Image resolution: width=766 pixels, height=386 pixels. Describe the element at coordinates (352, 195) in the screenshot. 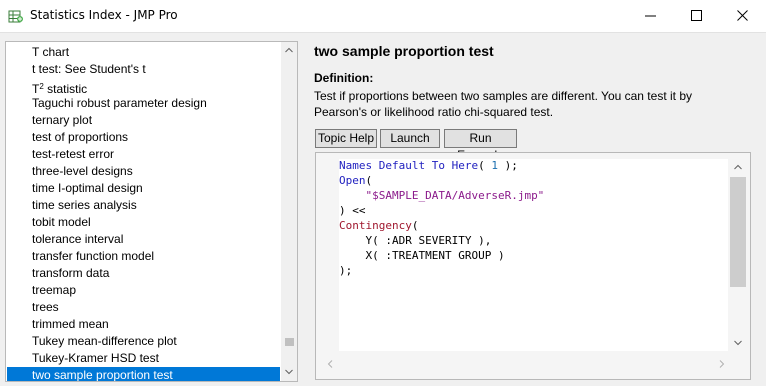

I see `script-token` at that location.